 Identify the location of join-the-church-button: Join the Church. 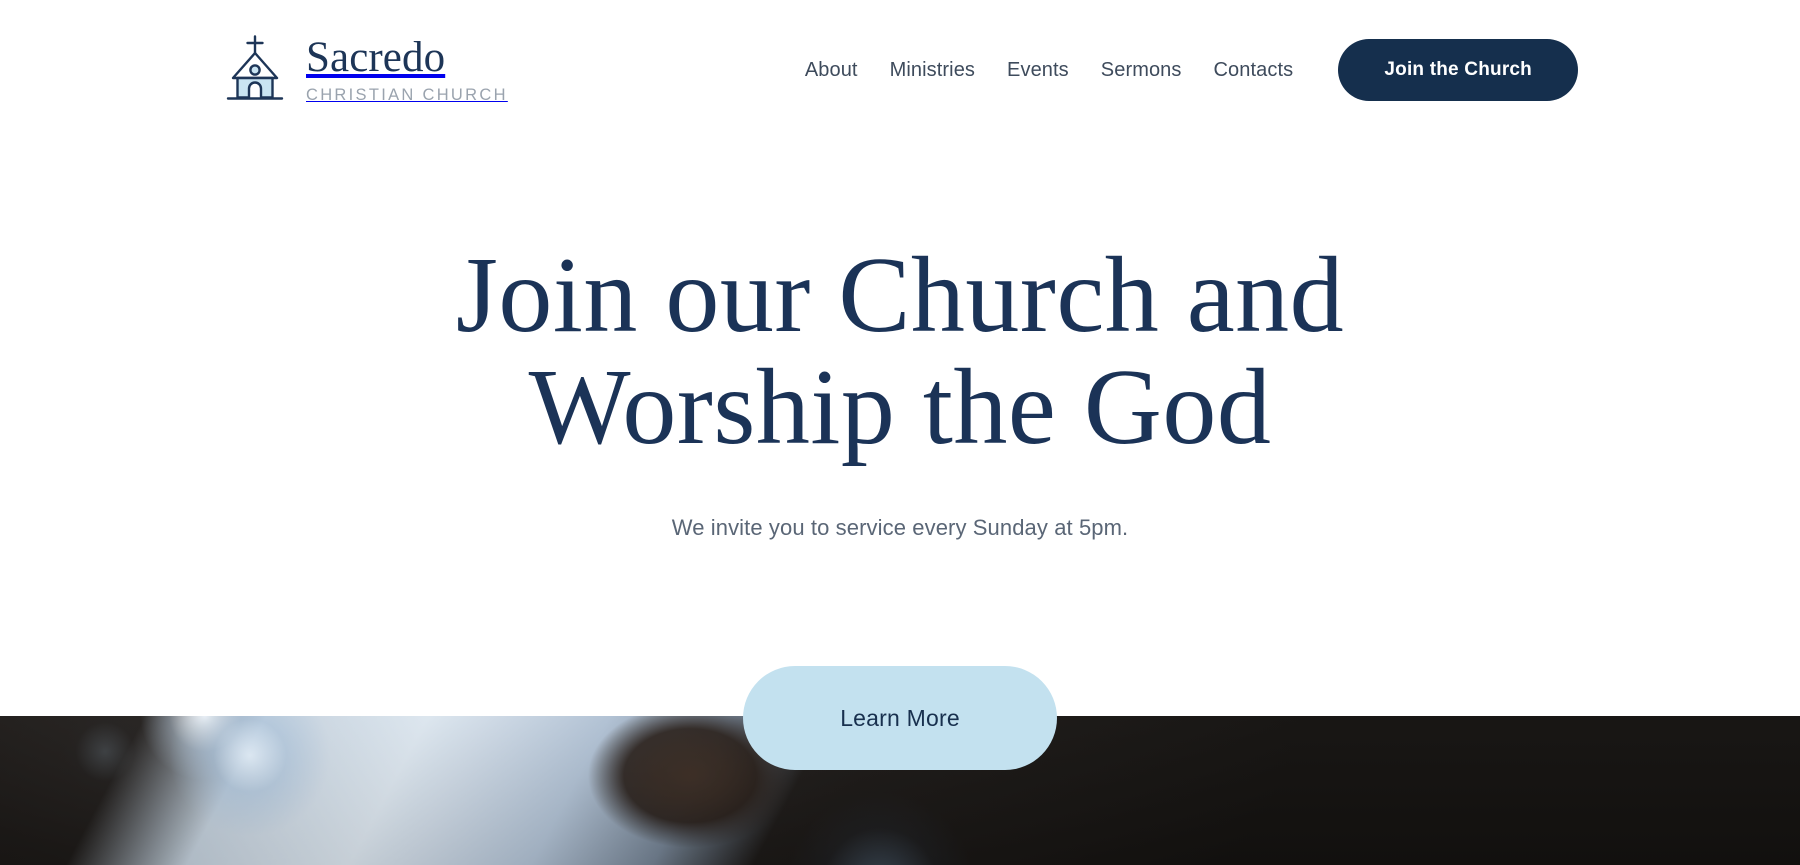
(1458, 70).